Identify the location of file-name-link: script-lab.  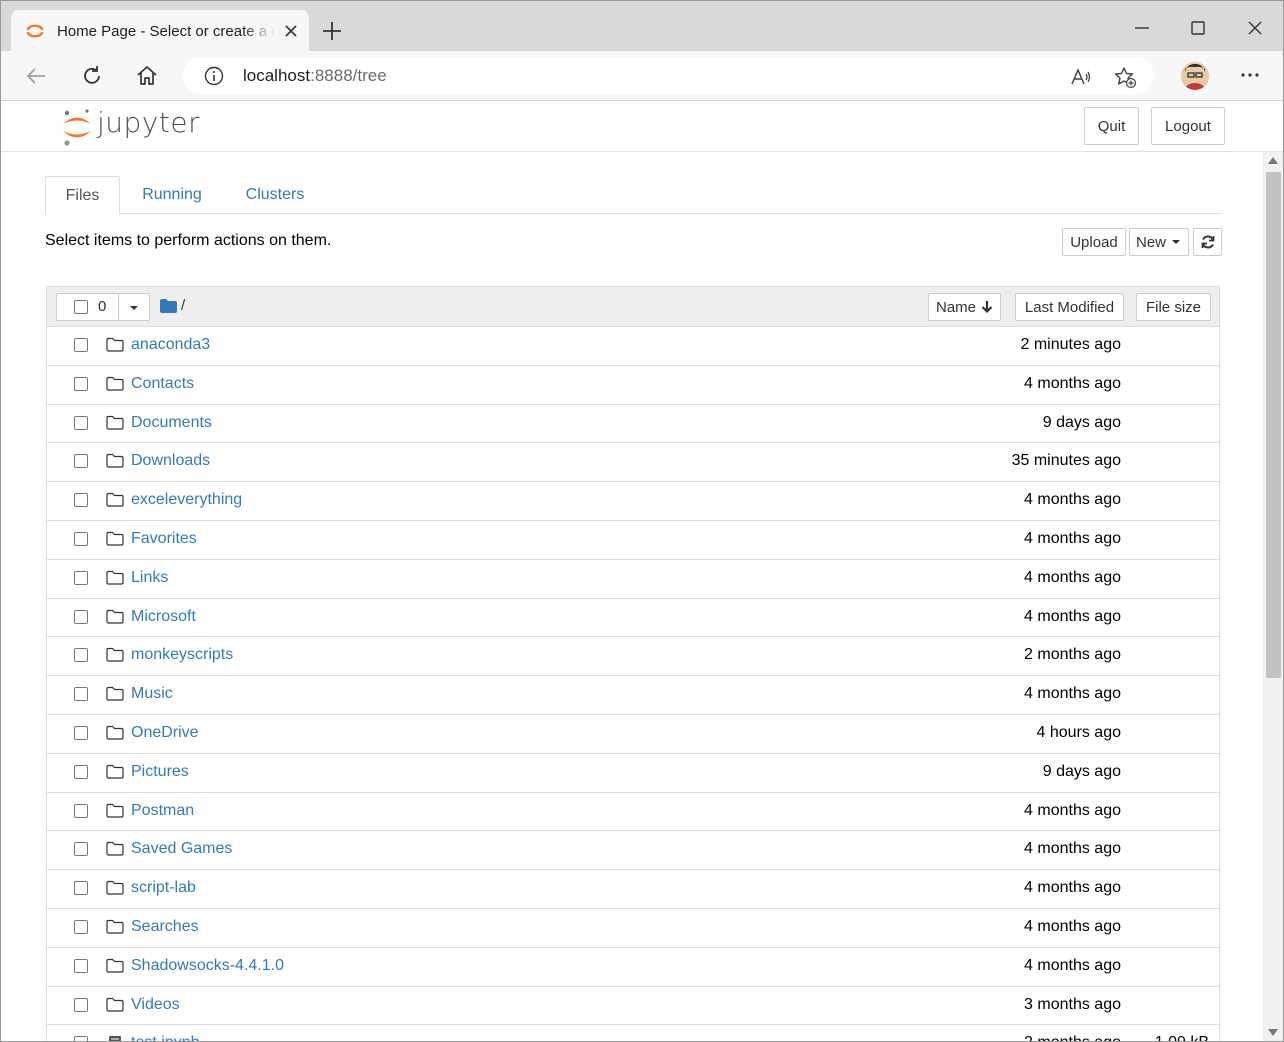
(163, 888).